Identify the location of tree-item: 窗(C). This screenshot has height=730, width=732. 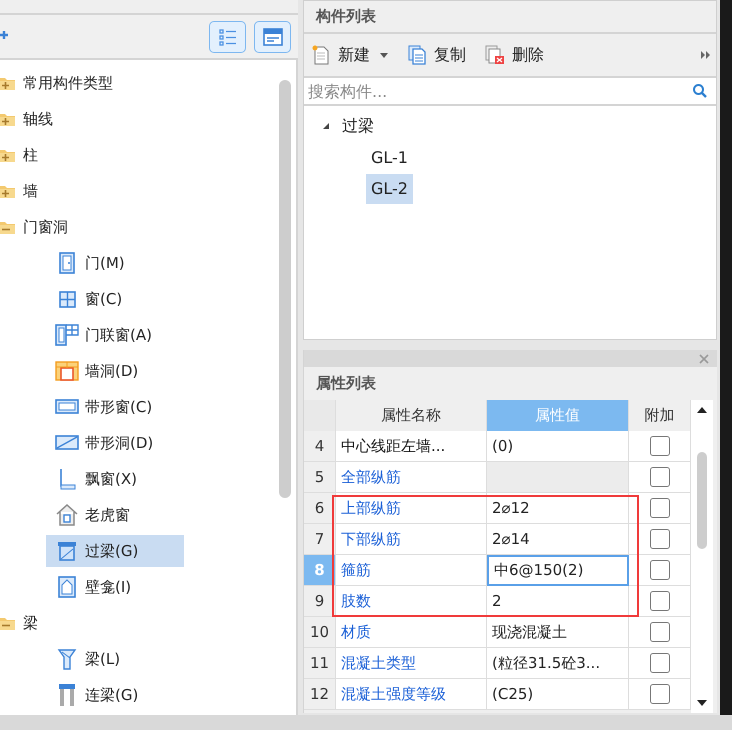
(115, 299).